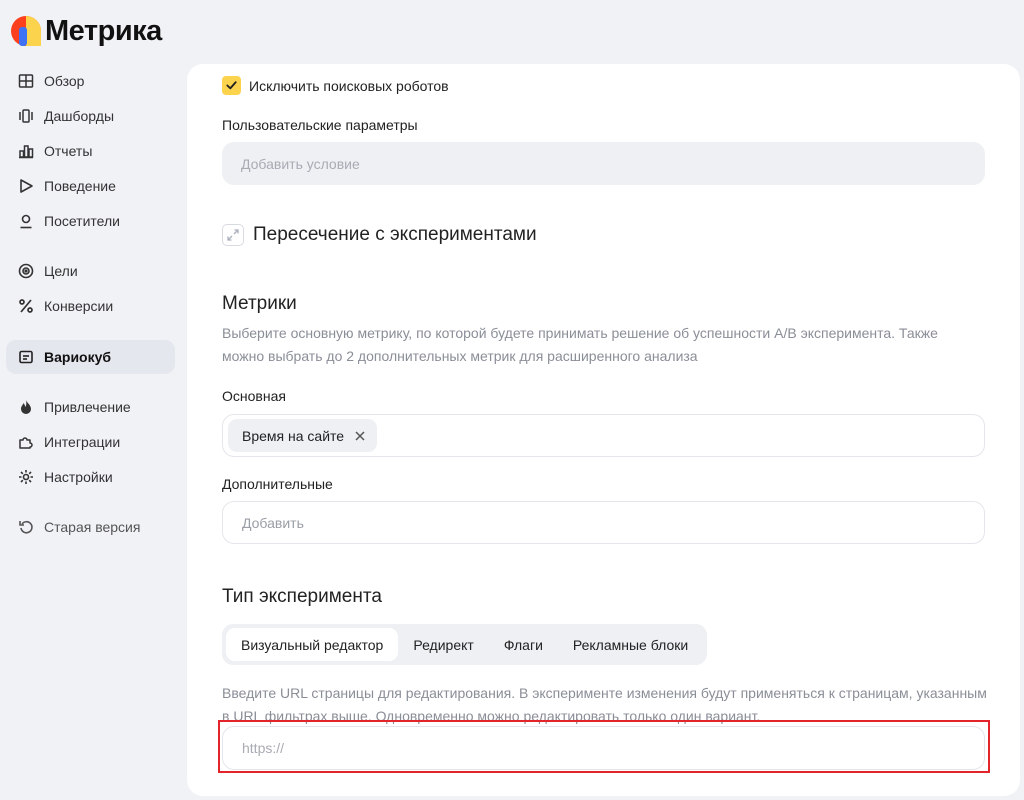 Image resolution: width=1024 pixels, height=800 pixels. I want to click on undo-icon, so click(26, 527).